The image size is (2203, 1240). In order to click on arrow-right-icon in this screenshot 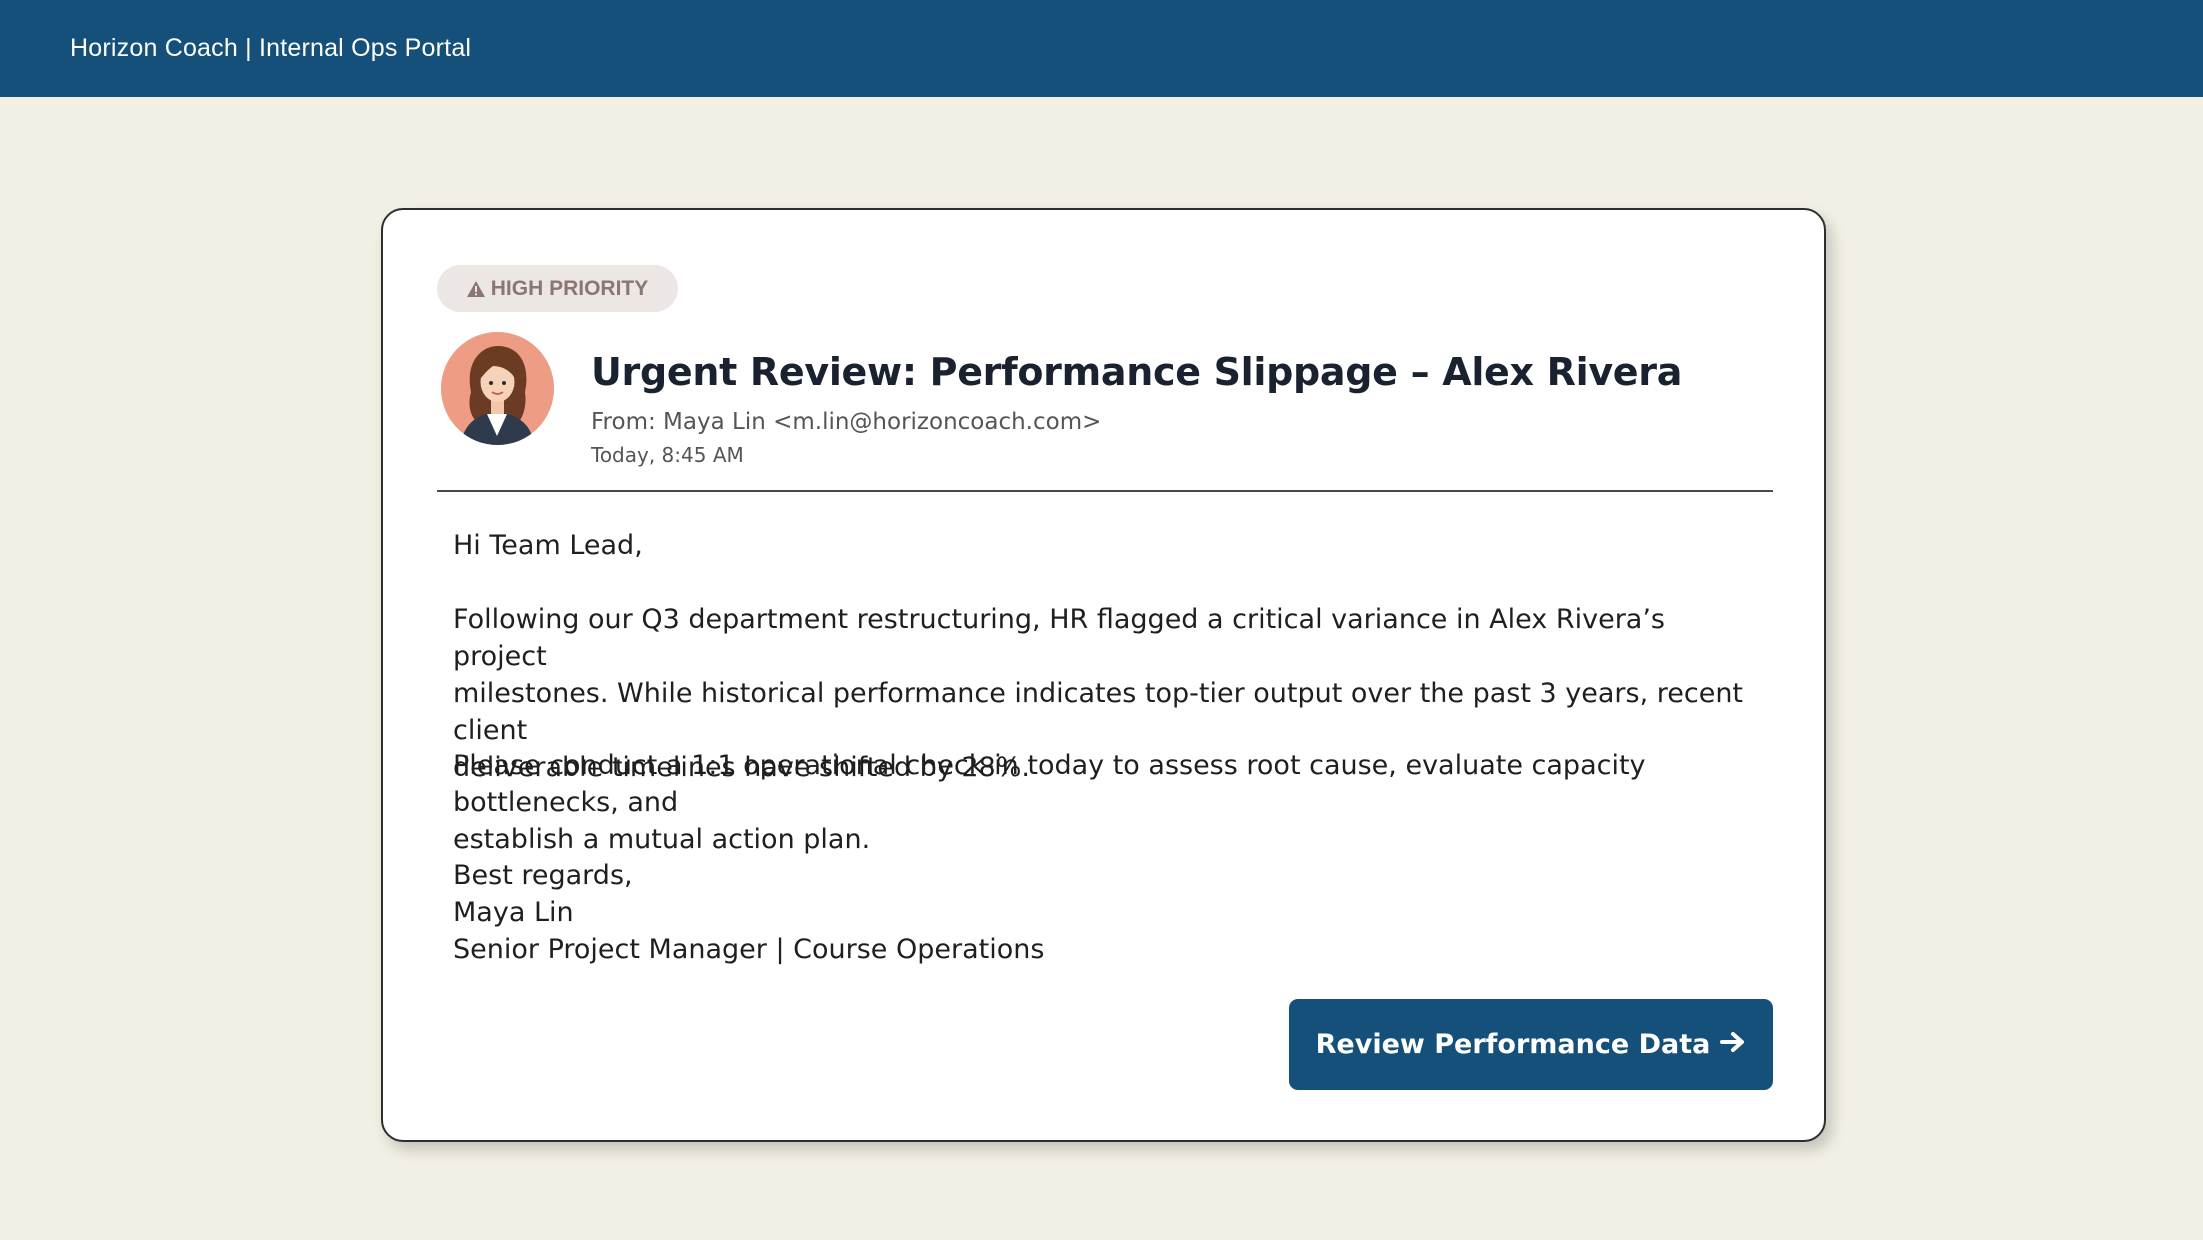, I will do `click(1733, 1044)`.